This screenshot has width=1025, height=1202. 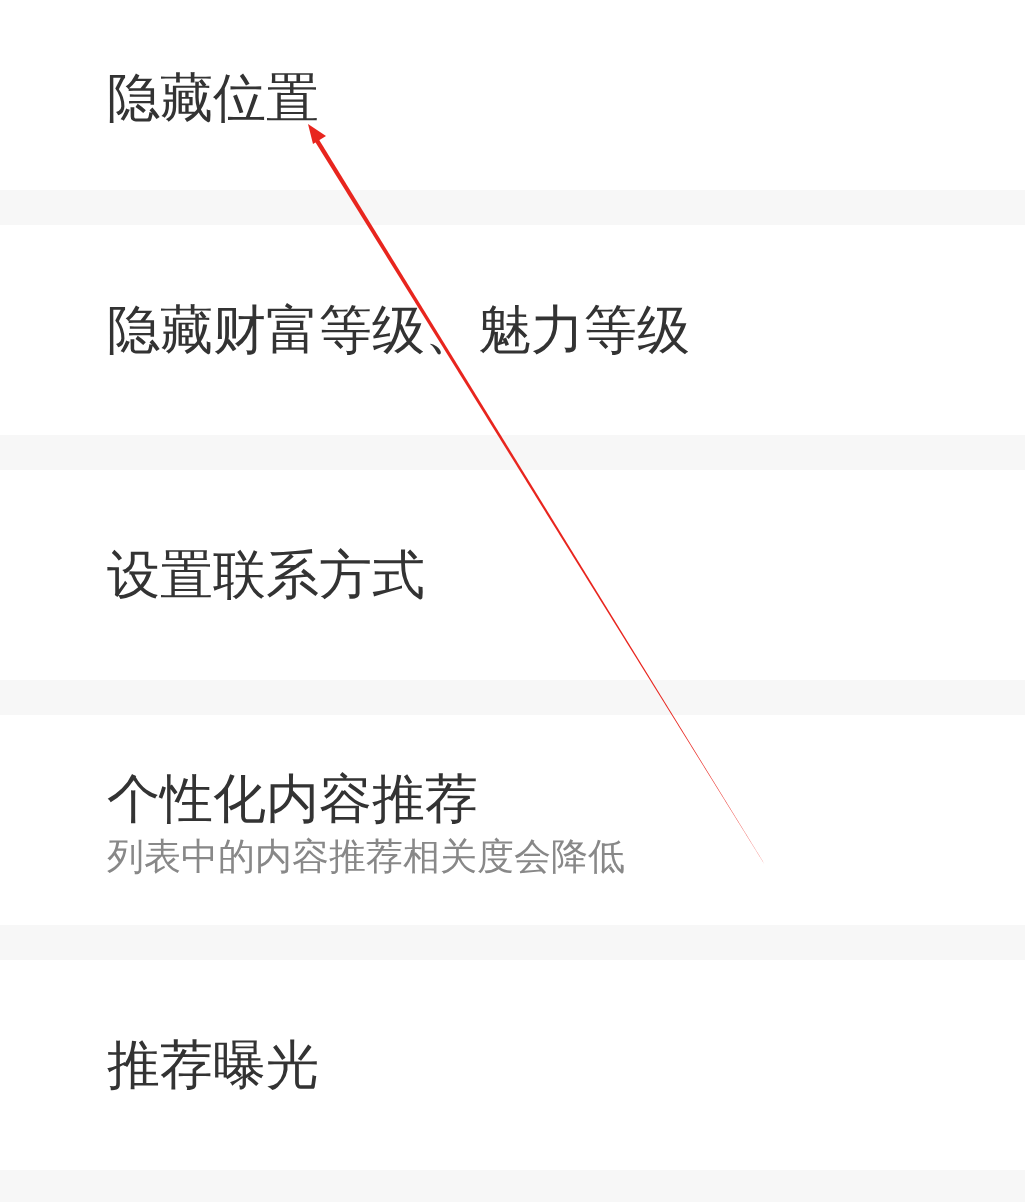 I want to click on item-title: 隐藏位置, so click(x=213, y=98).